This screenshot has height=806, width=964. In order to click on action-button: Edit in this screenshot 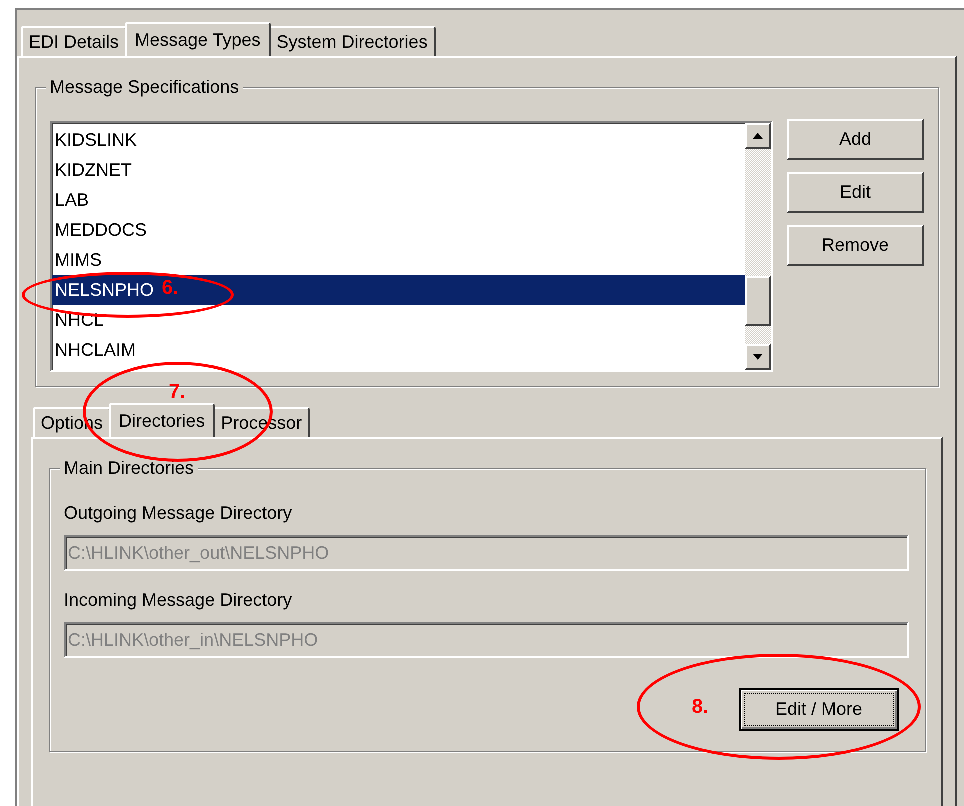, I will do `click(855, 192)`.